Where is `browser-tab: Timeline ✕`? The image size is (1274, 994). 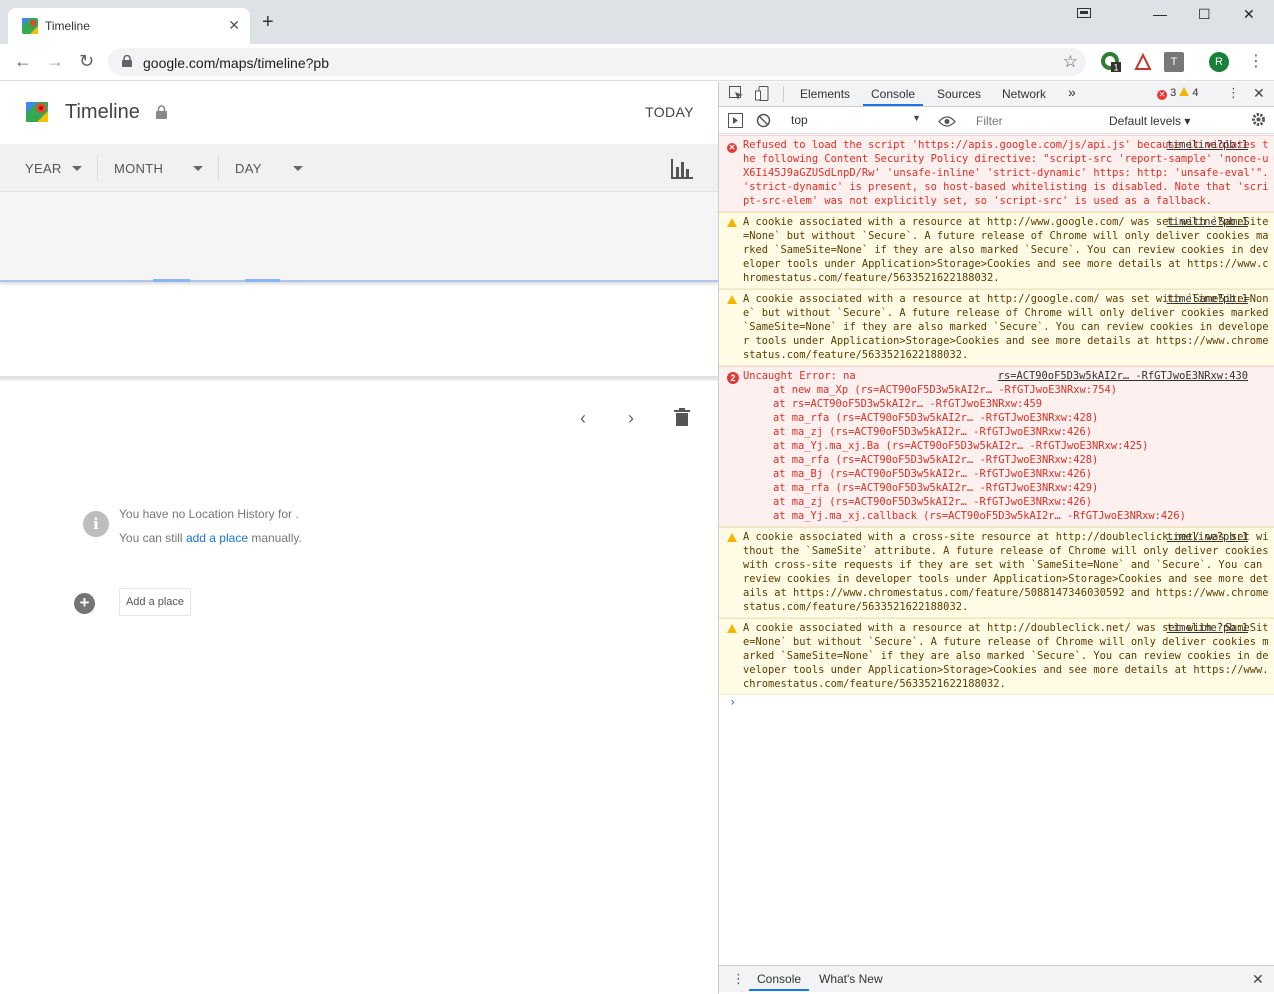
browser-tab: Timeline ✕ is located at coordinates (129, 26).